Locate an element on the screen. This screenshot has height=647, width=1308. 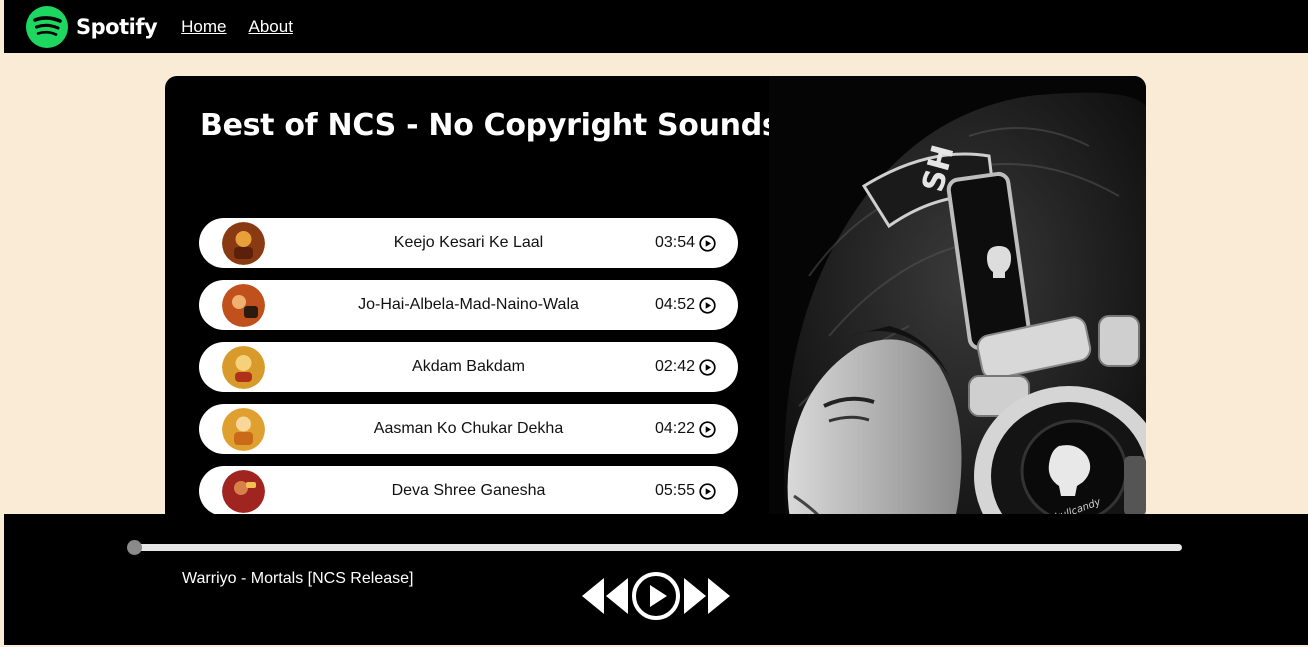
nav-link-home: Home is located at coordinates (203, 27).